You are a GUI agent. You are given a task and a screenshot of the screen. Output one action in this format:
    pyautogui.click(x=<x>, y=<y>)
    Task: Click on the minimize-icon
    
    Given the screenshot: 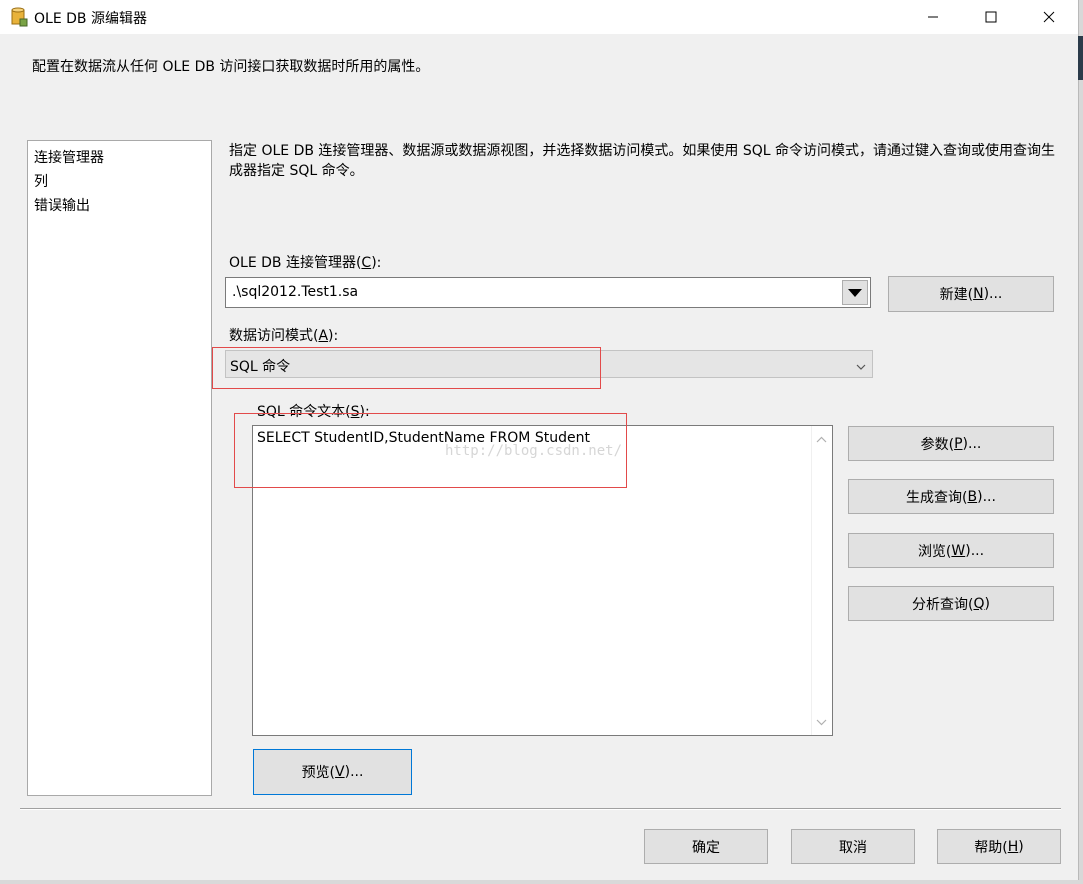 What is the action you would take?
    pyautogui.click(x=933, y=17)
    